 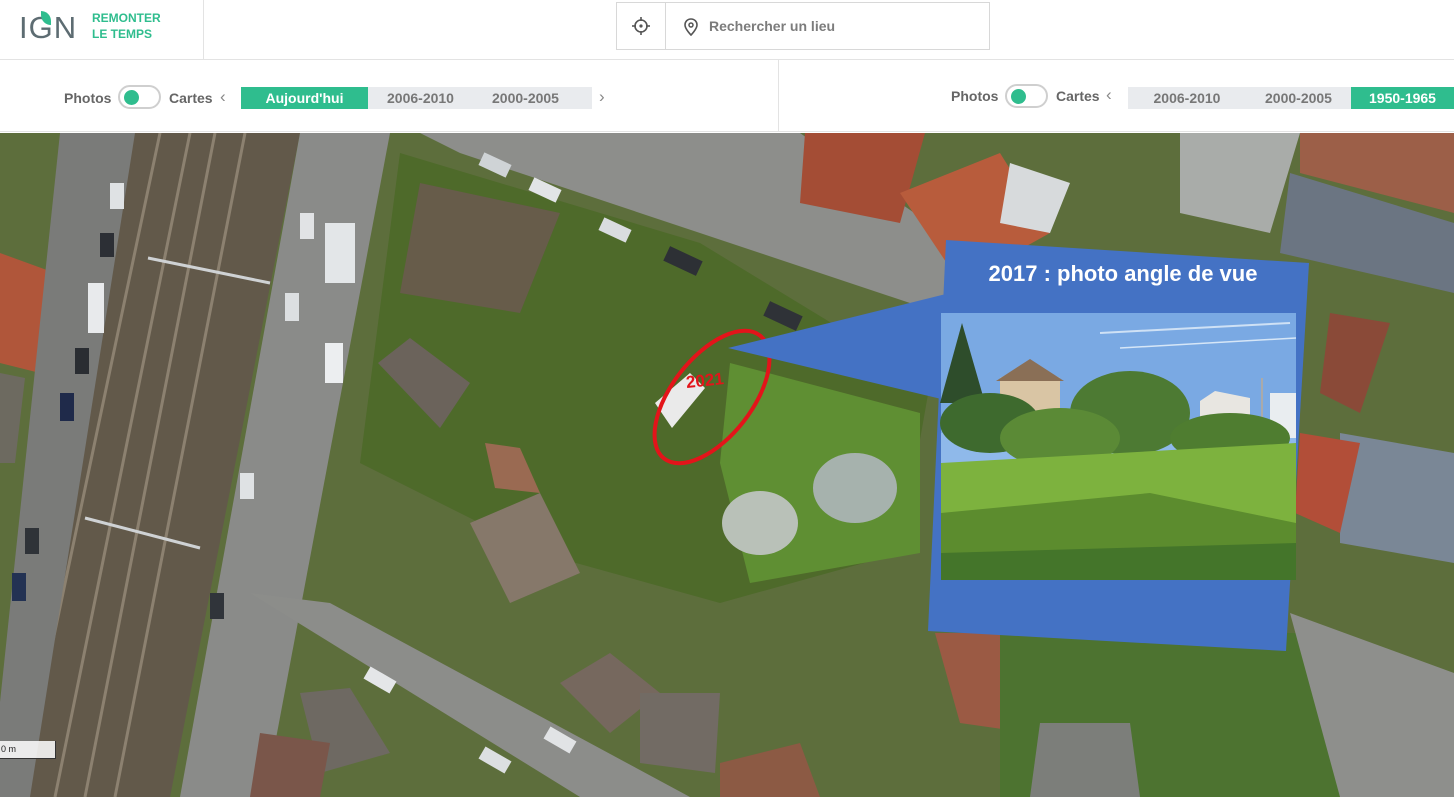 I want to click on photos-label-left: Photos, so click(x=88, y=98).